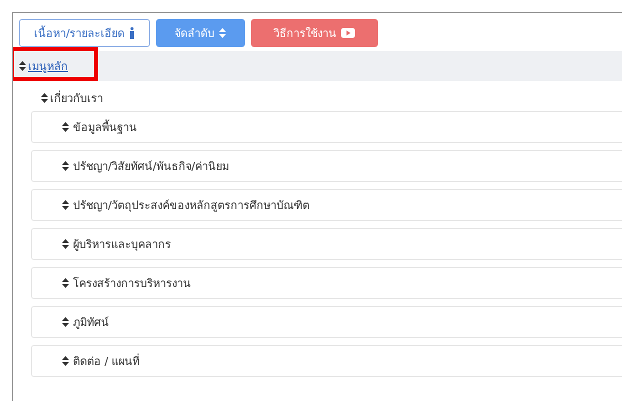 This screenshot has height=401, width=622. I want to click on info-icon, so click(131, 33).